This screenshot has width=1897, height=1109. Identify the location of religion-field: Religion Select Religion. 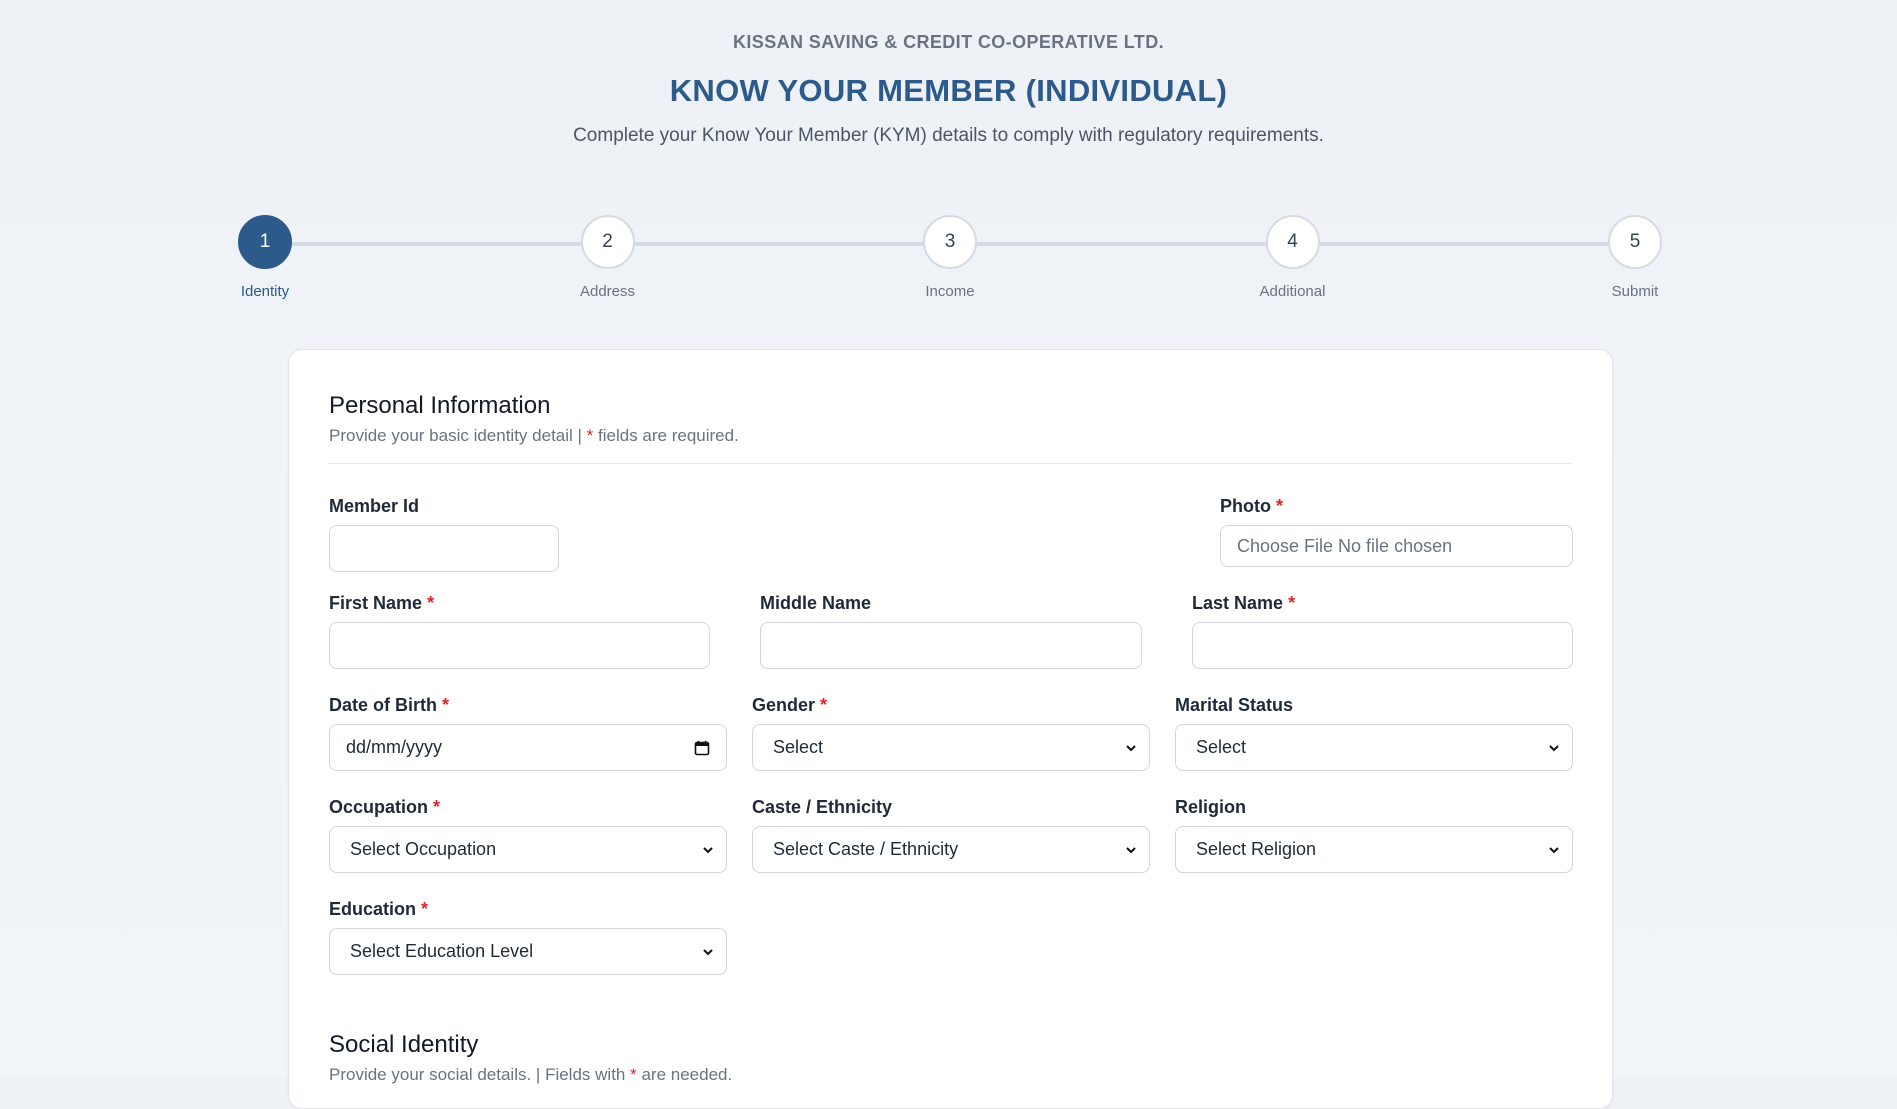
(1374, 835).